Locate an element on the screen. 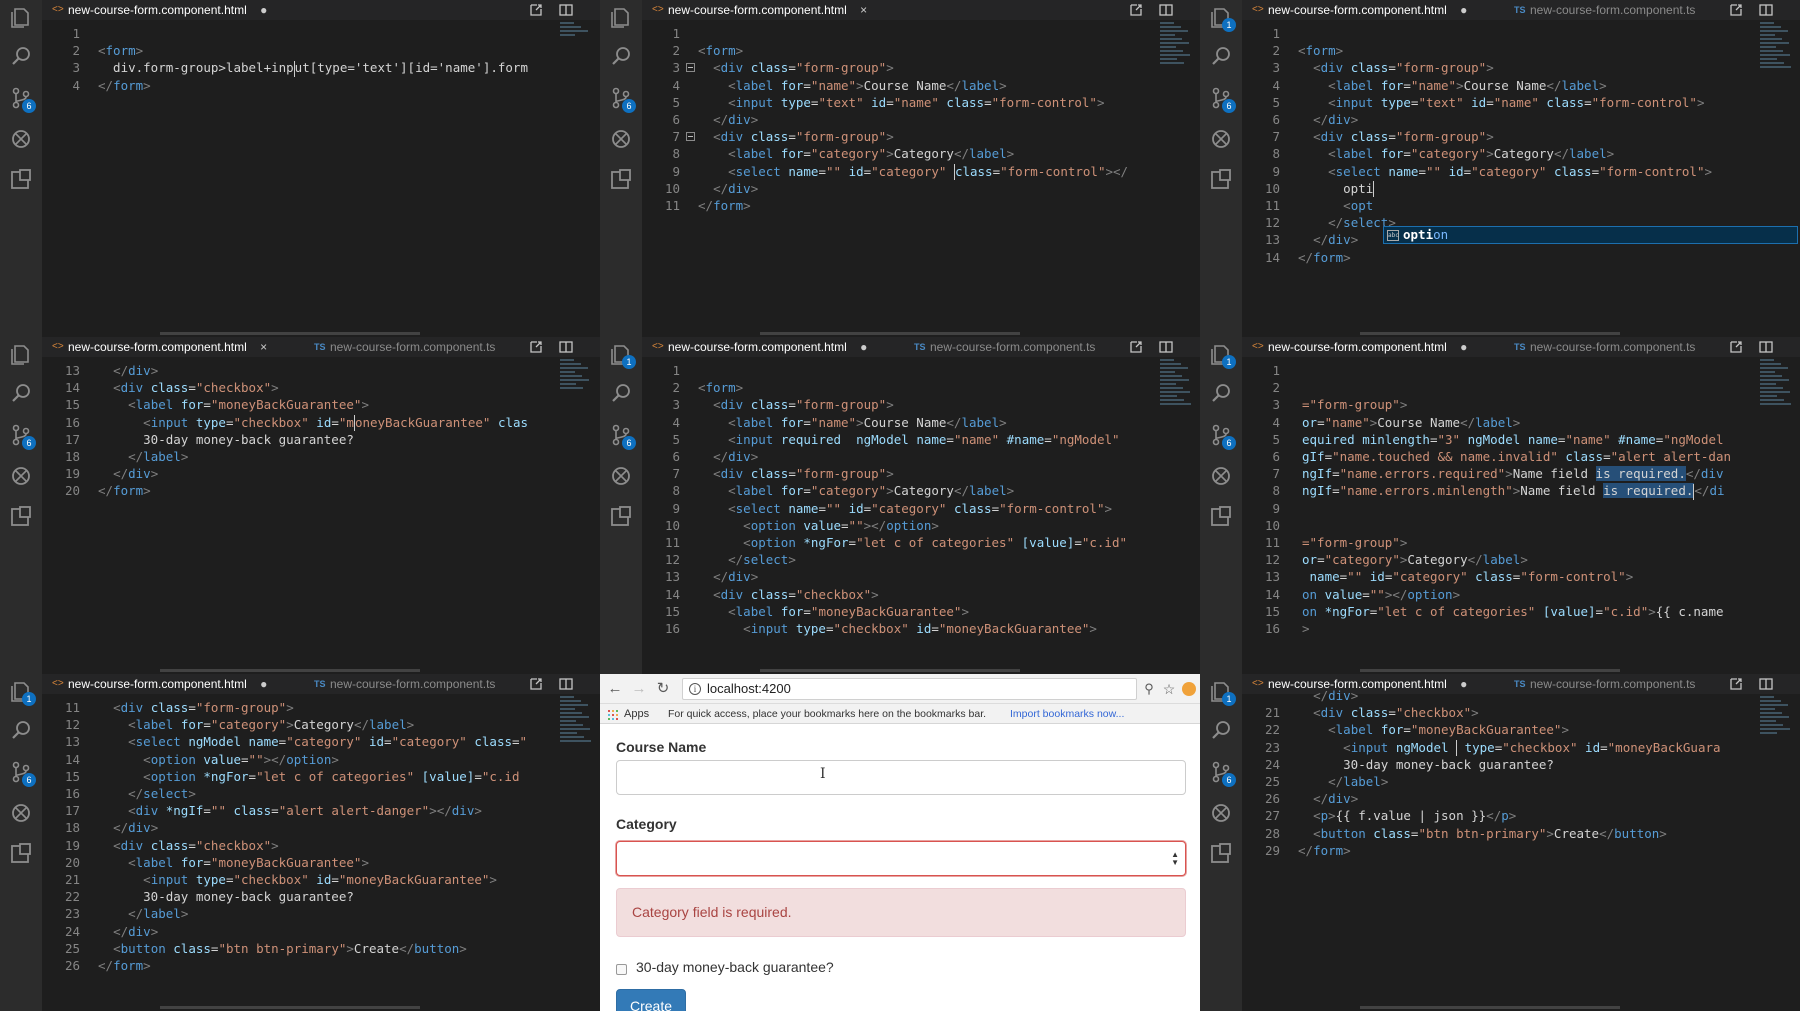 Image resolution: width=1800 pixels, height=1011 pixels. code-line: 26 </form> is located at coordinates (298, 966).